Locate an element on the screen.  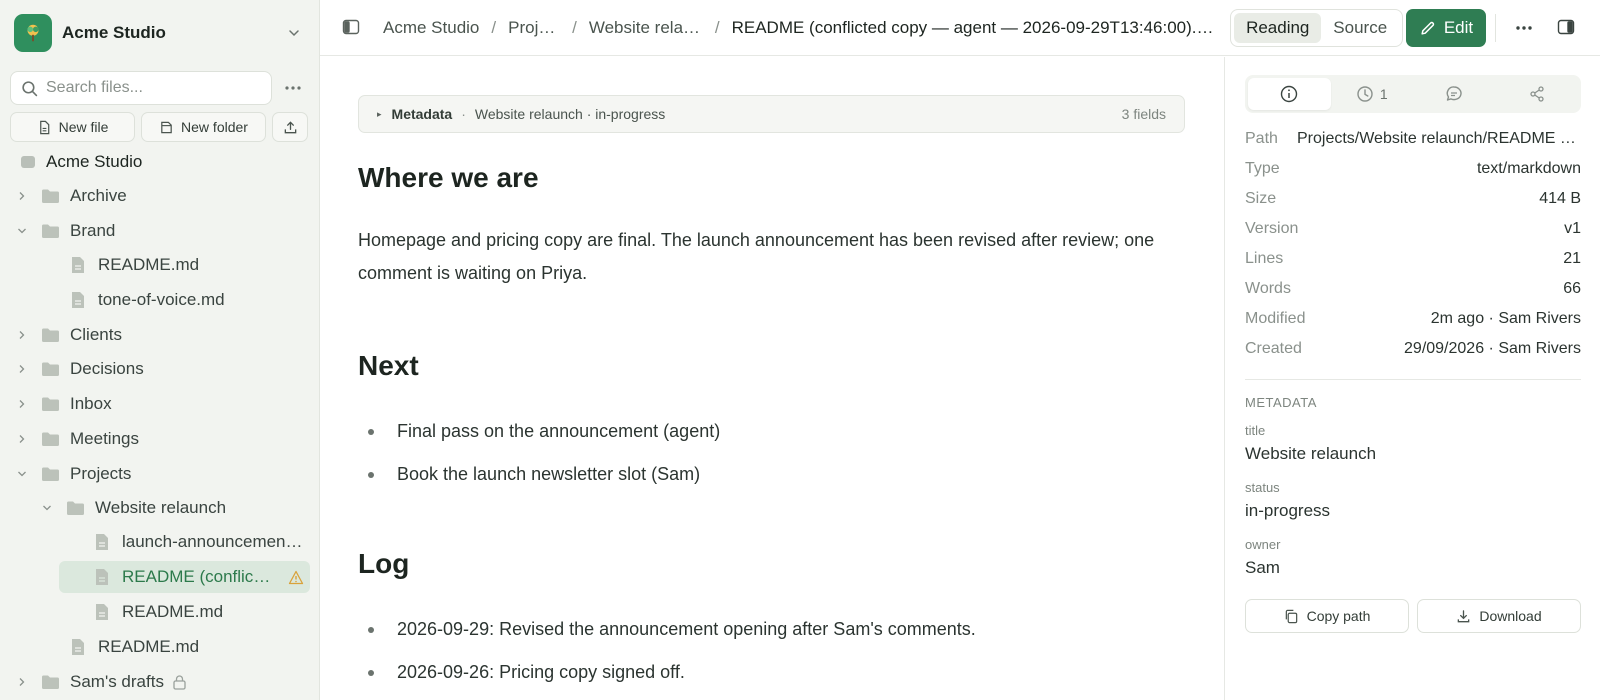
file-search is located at coordinates (141, 88).